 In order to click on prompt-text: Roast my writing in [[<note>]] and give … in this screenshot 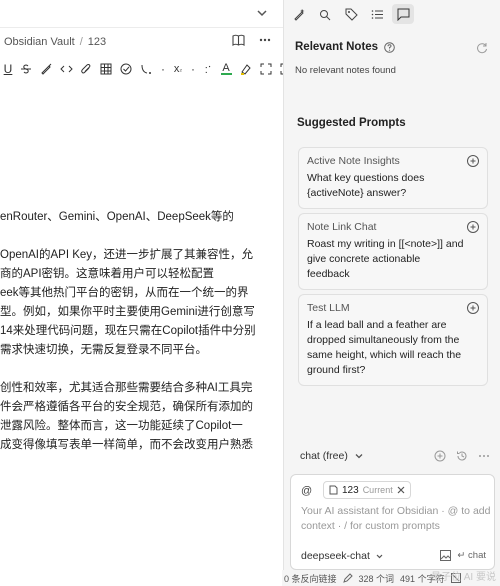, I will do `click(385, 259)`.